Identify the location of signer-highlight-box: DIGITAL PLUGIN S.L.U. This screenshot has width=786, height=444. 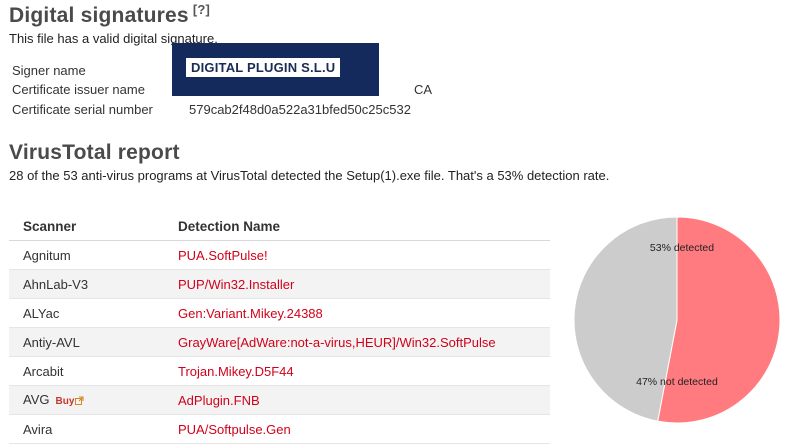
(275, 69).